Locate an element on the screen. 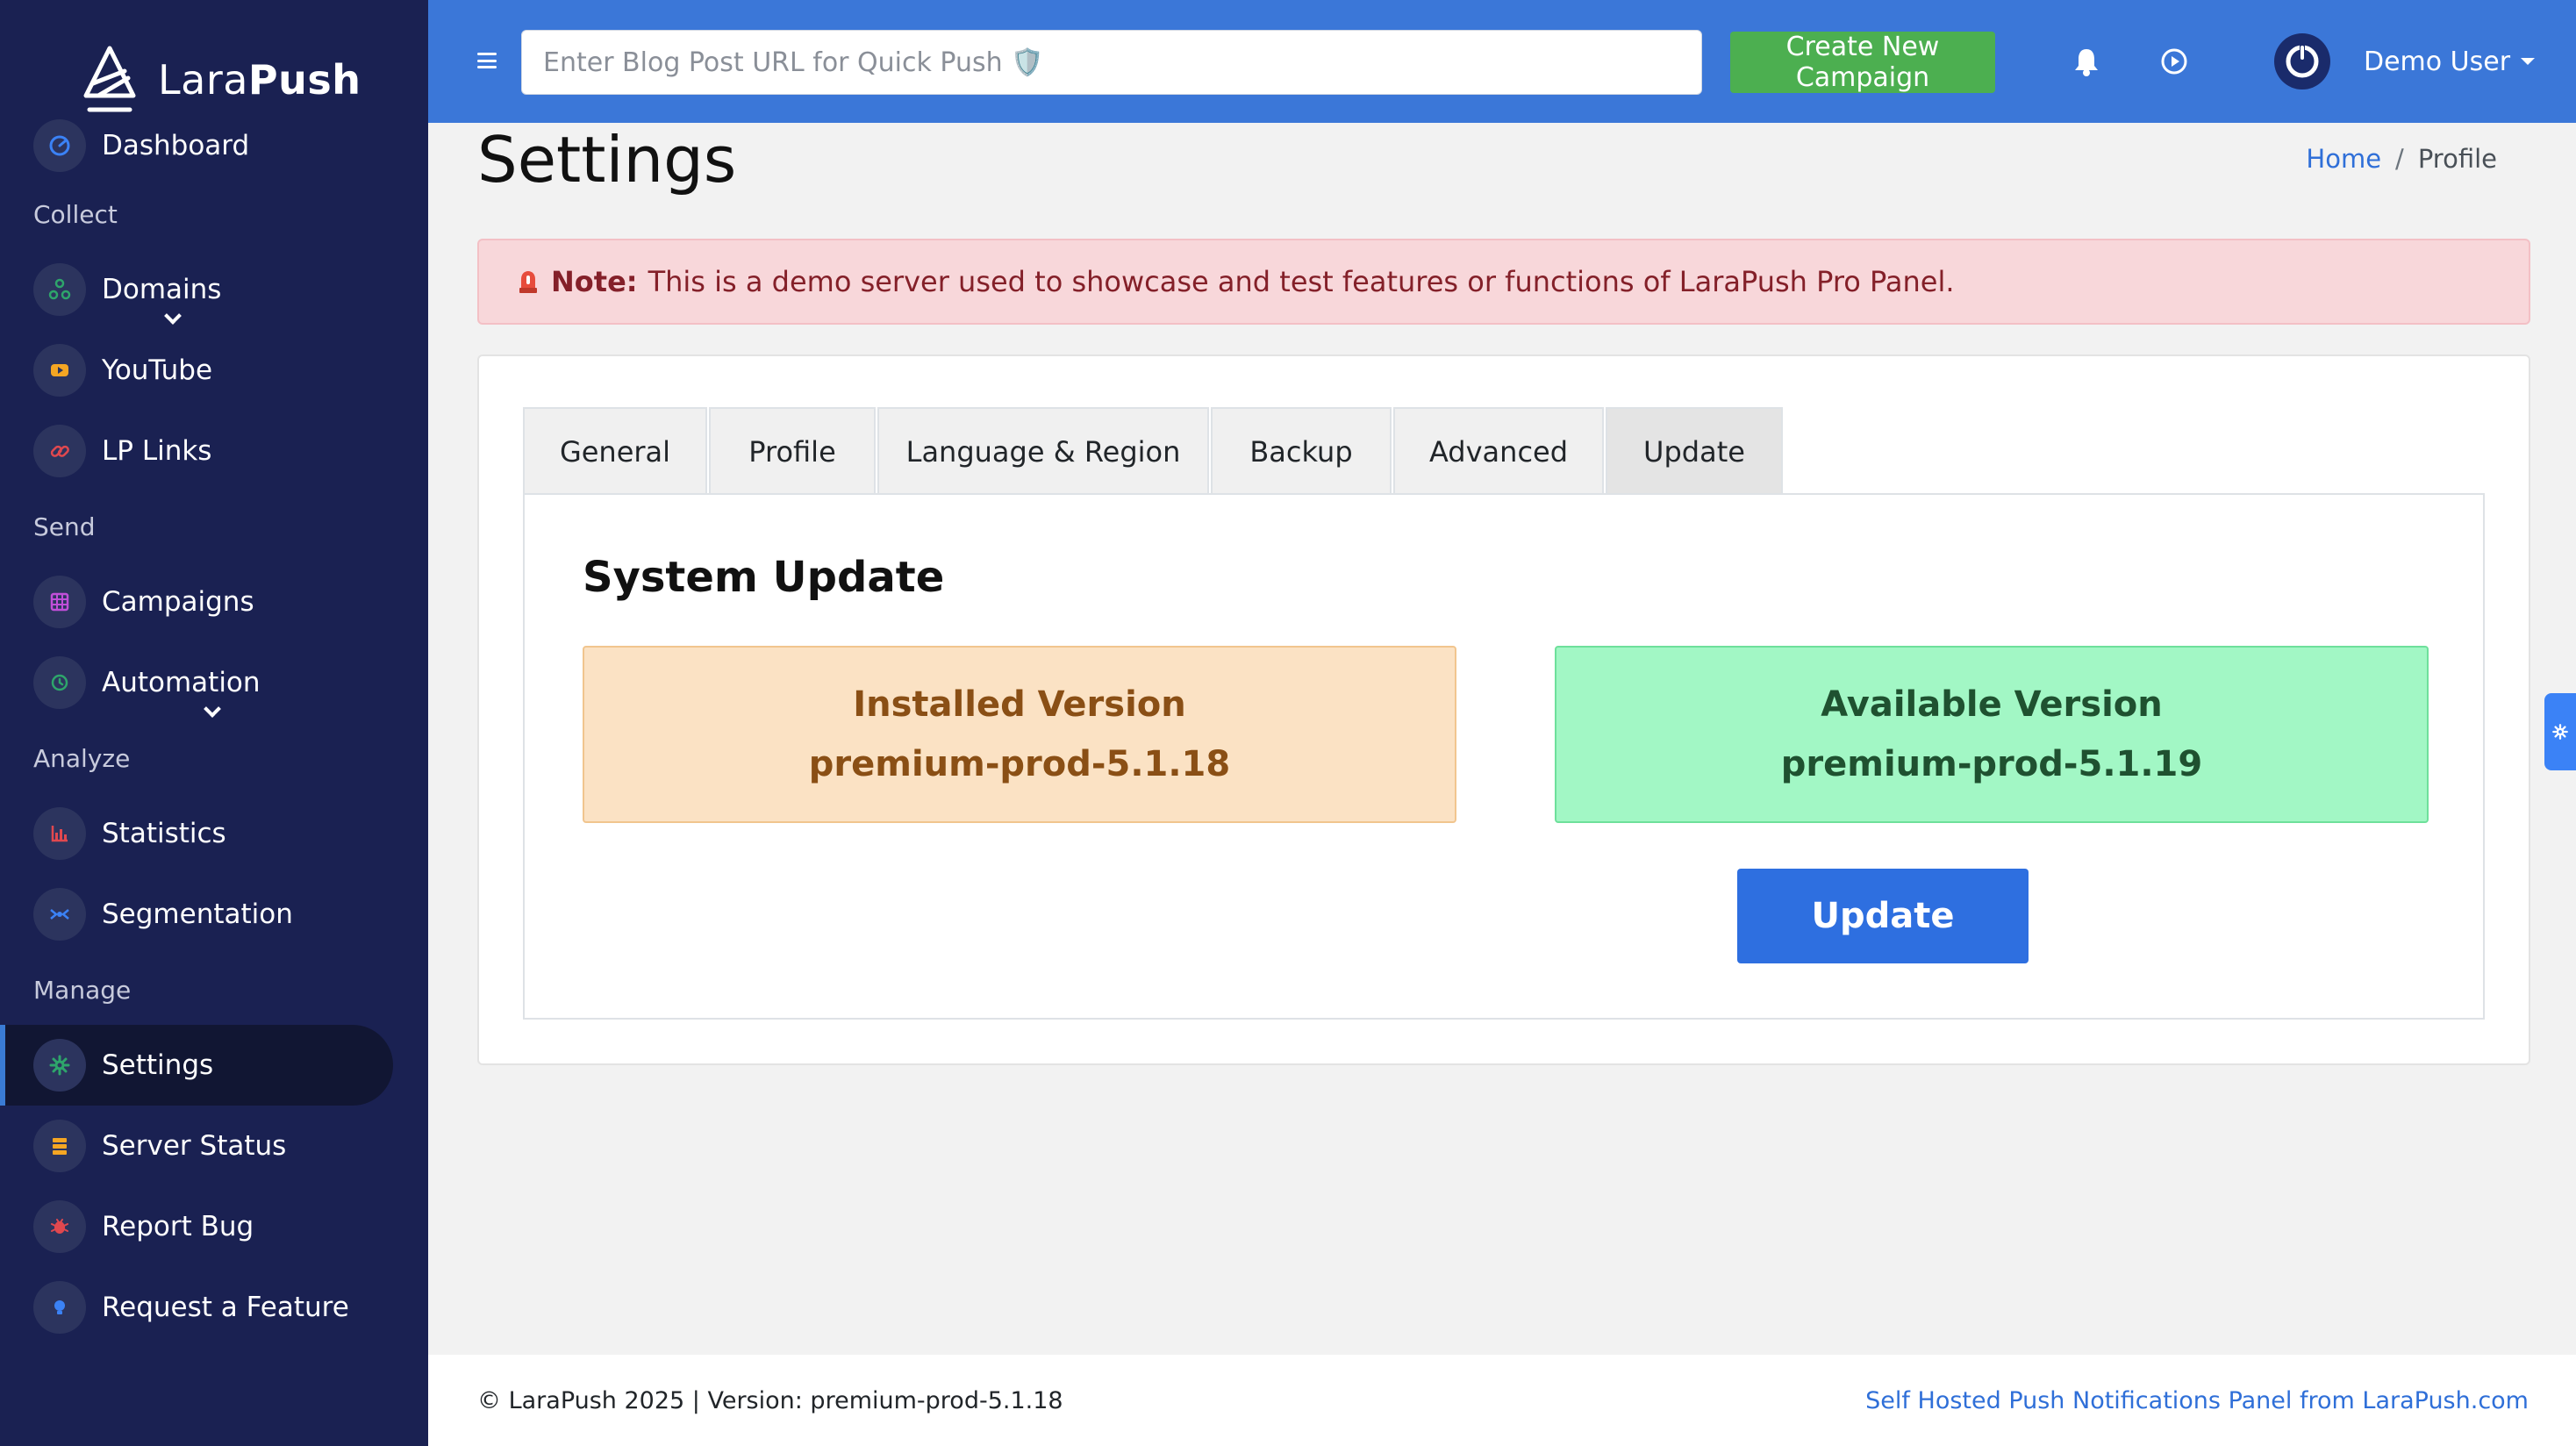  page-title: Settings is located at coordinates (607, 160).